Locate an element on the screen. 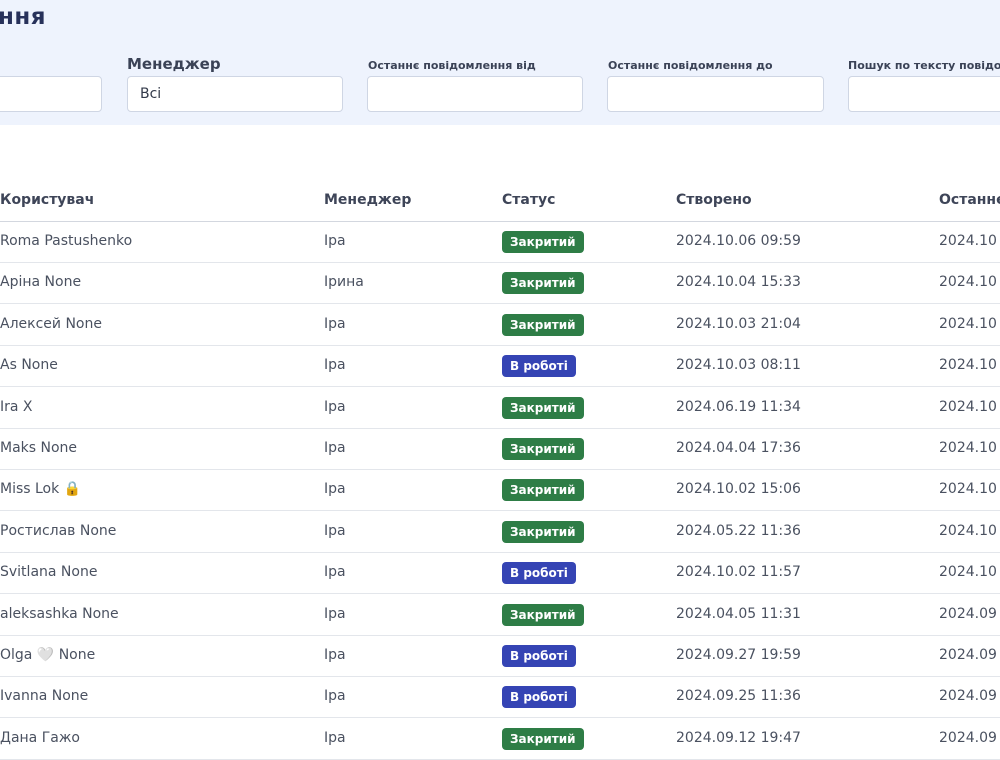 This screenshot has height=760, width=1000. table-row: Ira X Іра Закритий 2024.06.19 11:34 2024.10 is located at coordinates (500, 408).